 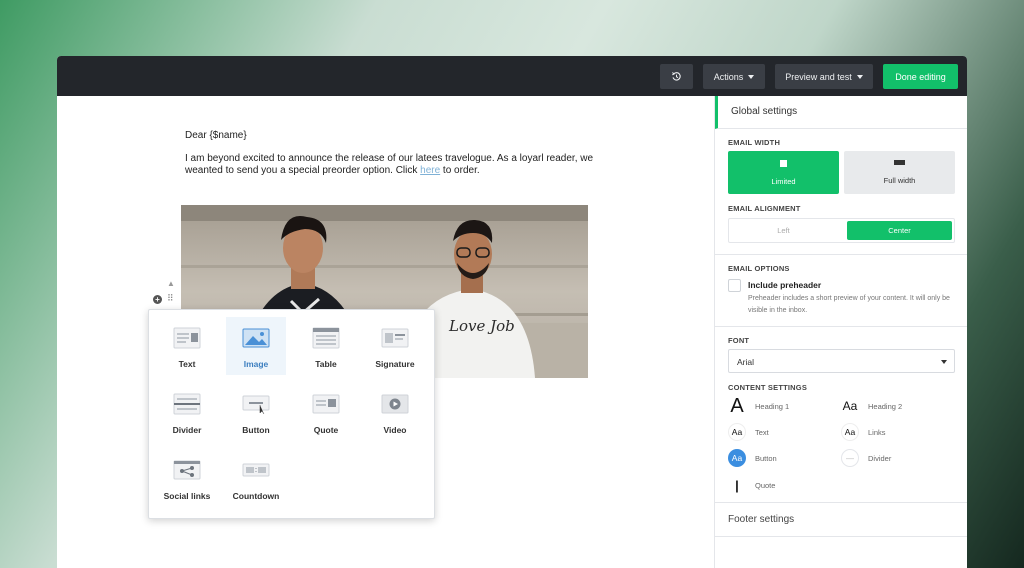 I want to click on block-divider: Divider, so click(x=187, y=412).